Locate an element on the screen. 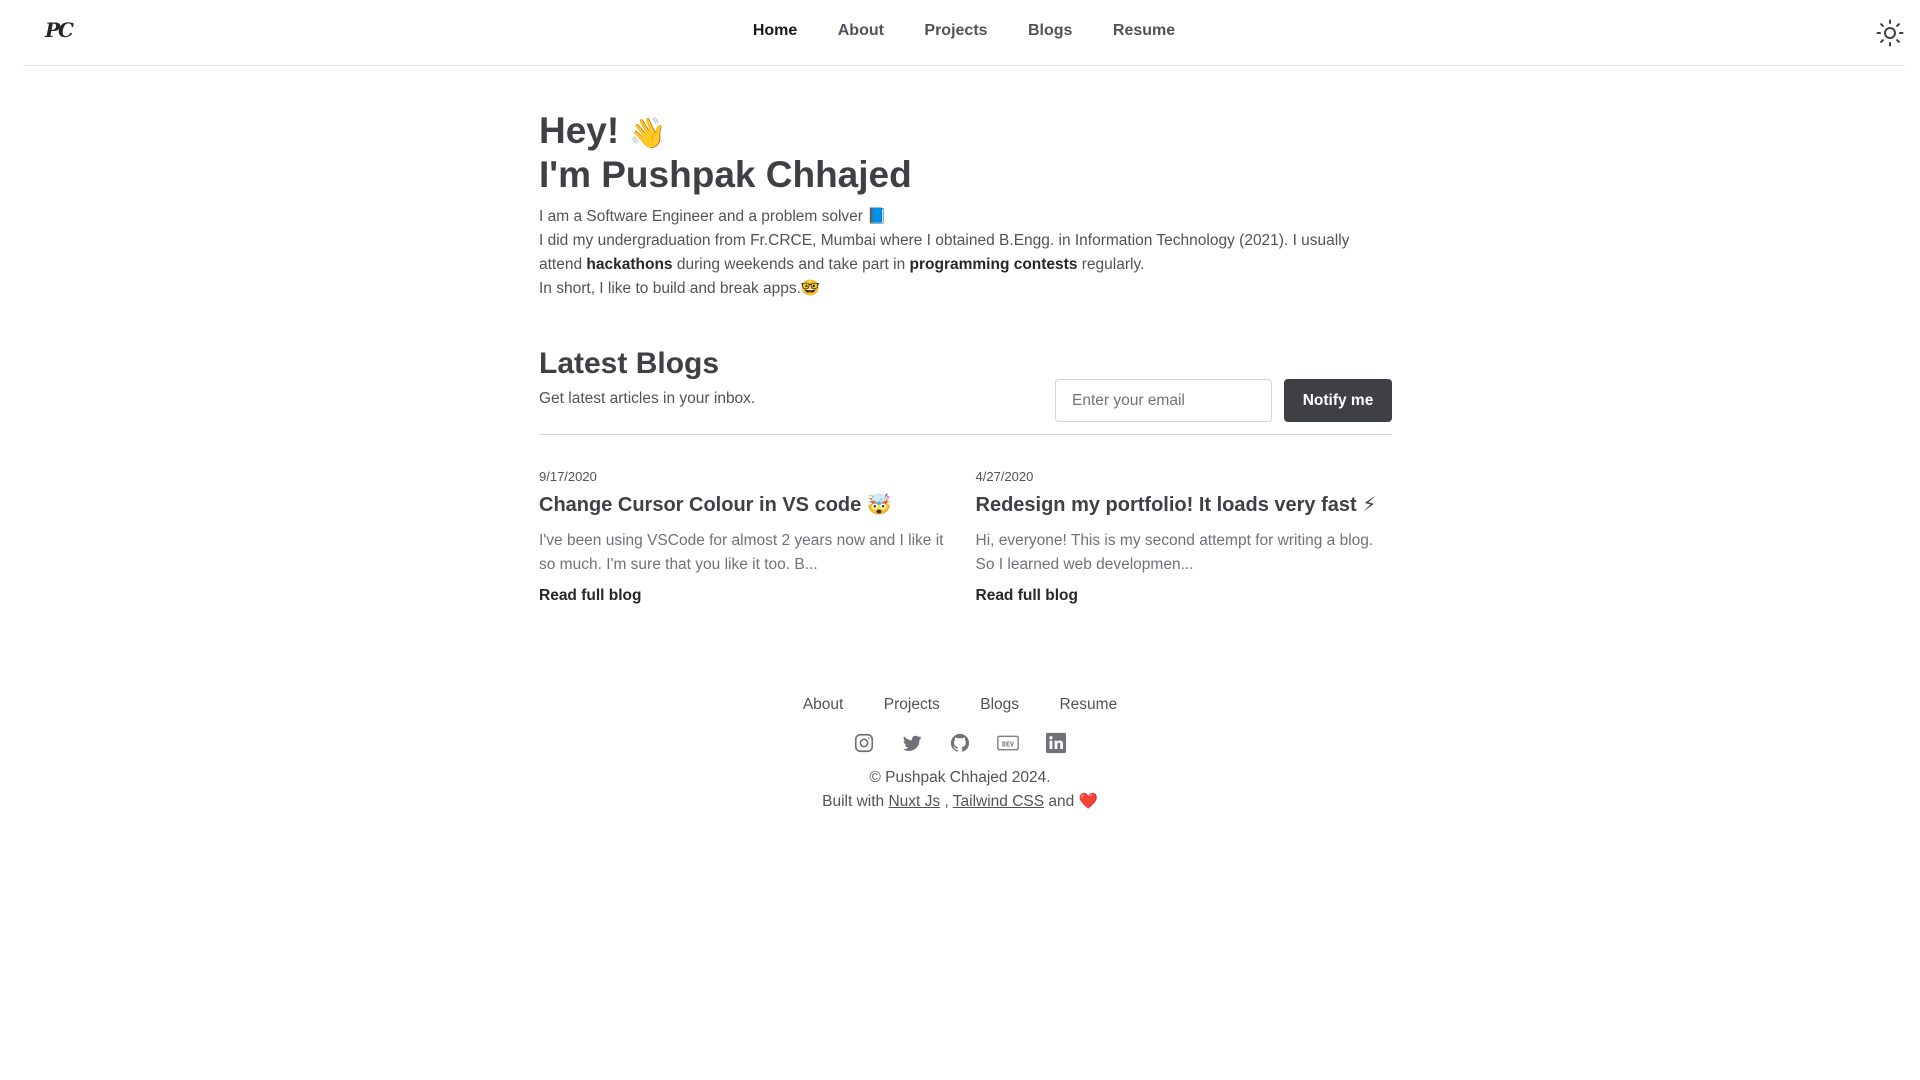 This screenshot has width=1920, height=1080. nav-resume: Resume is located at coordinates (1144, 31).